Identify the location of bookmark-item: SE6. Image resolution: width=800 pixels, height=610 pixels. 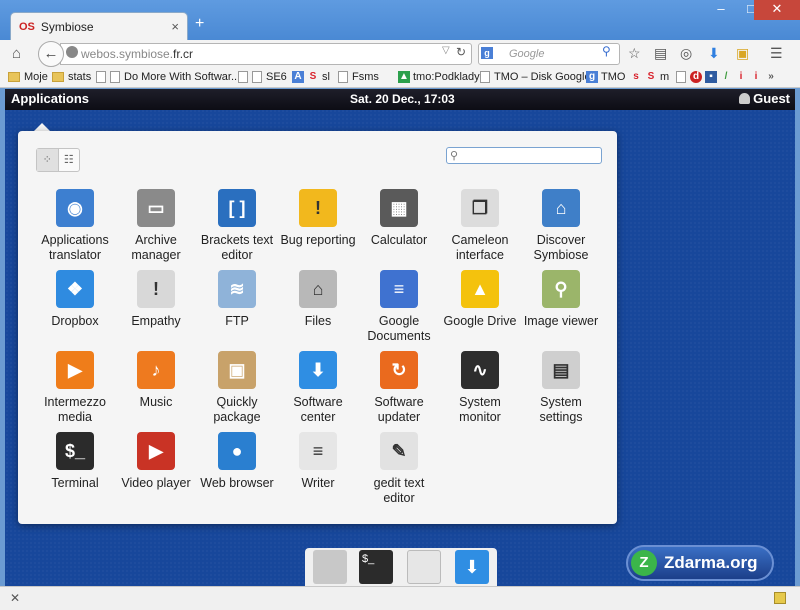
(262, 77).